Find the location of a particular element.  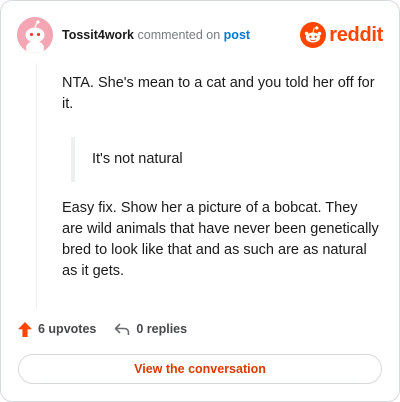

view-conversation-button: View the conversation is located at coordinates (200, 369).